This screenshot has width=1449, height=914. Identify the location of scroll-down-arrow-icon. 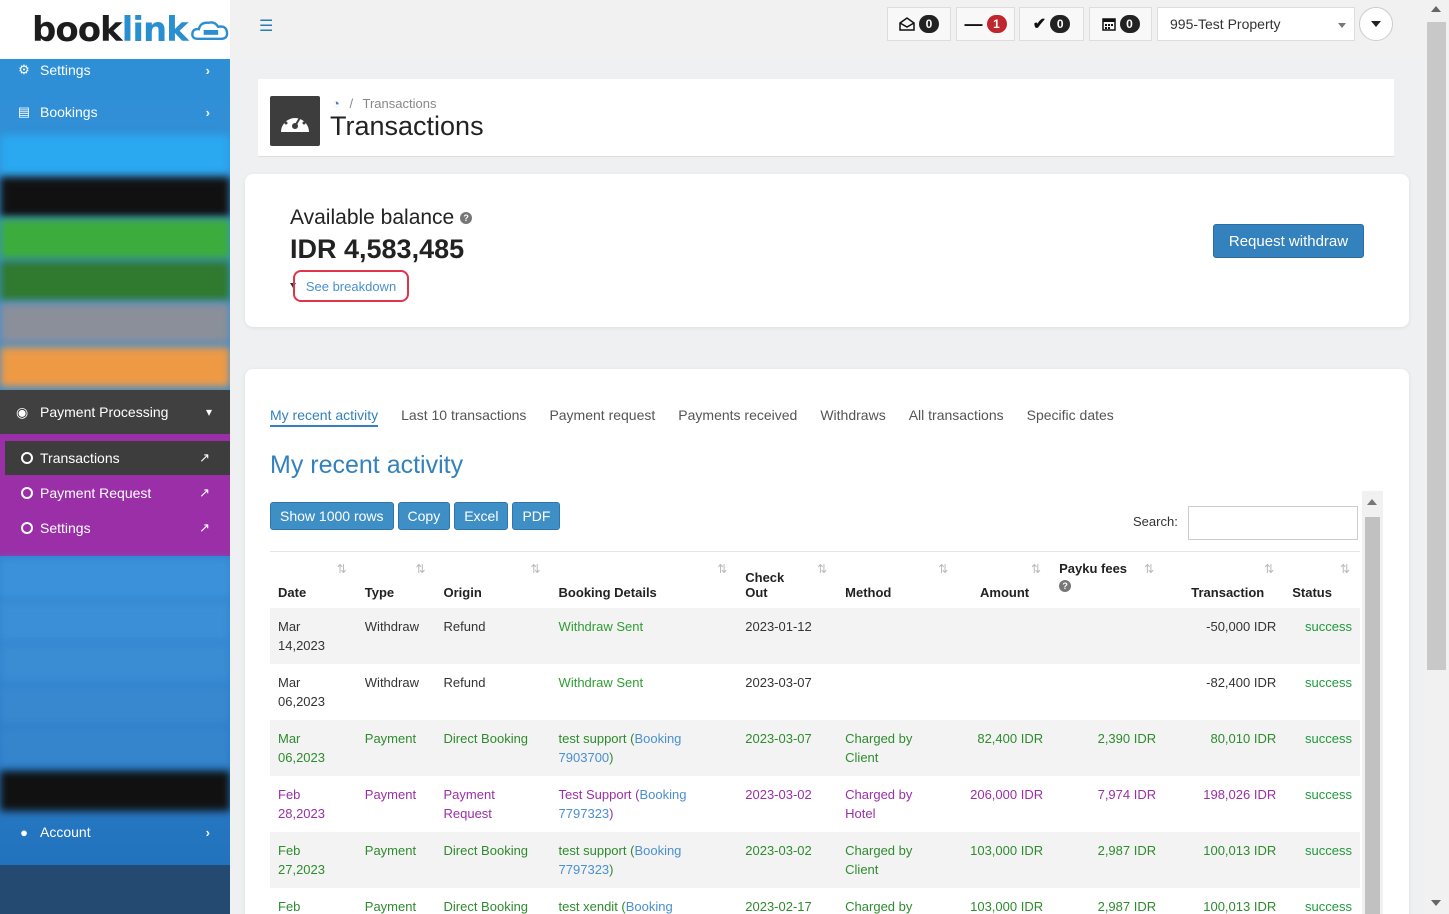
(1436, 903).